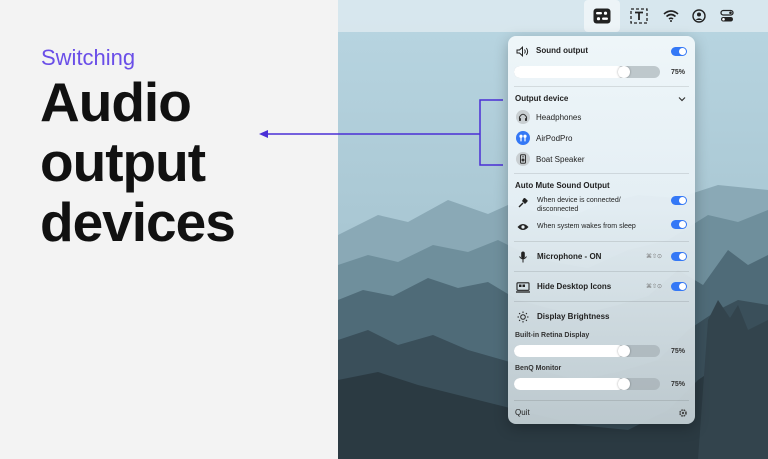 The width and height of the screenshot is (768, 459). I want to click on display-brightness-header: Display Brightness, so click(573, 316).